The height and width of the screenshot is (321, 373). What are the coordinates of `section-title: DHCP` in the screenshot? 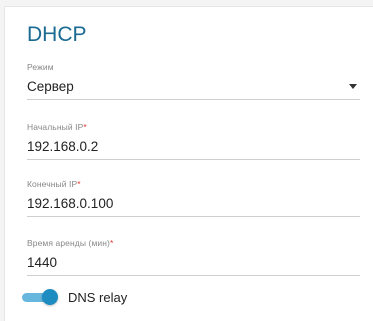 It's located at (57, 34).